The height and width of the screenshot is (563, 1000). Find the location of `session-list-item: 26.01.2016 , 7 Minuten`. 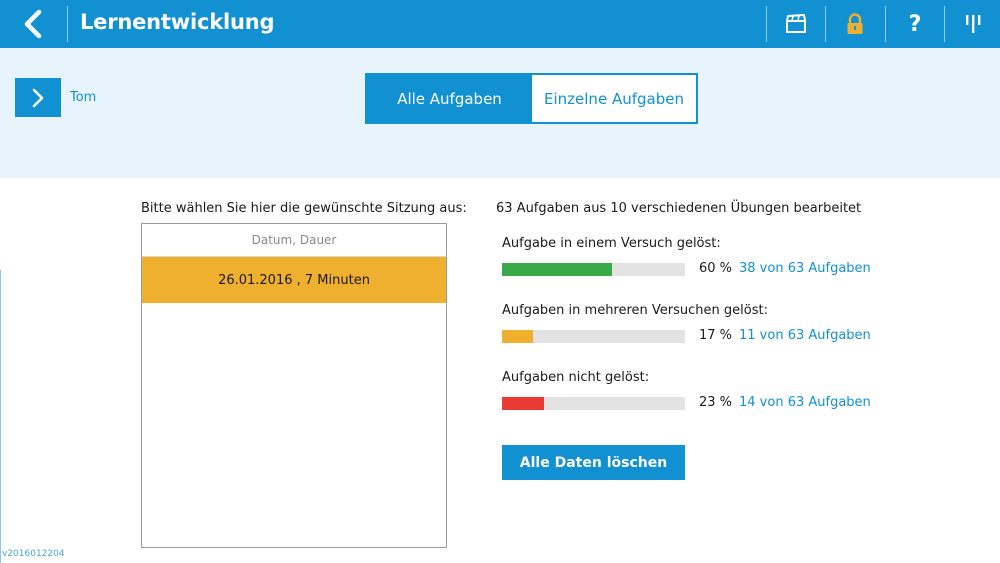

session-list-item: 26.01.2016 , 7 Minuten is located at coordinates (294, 280).